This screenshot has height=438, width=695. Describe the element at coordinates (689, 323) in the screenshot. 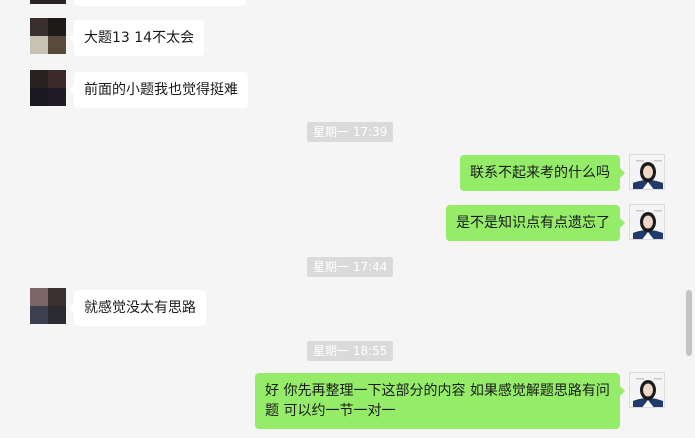

I see `scrollbar-thumb` at that location.